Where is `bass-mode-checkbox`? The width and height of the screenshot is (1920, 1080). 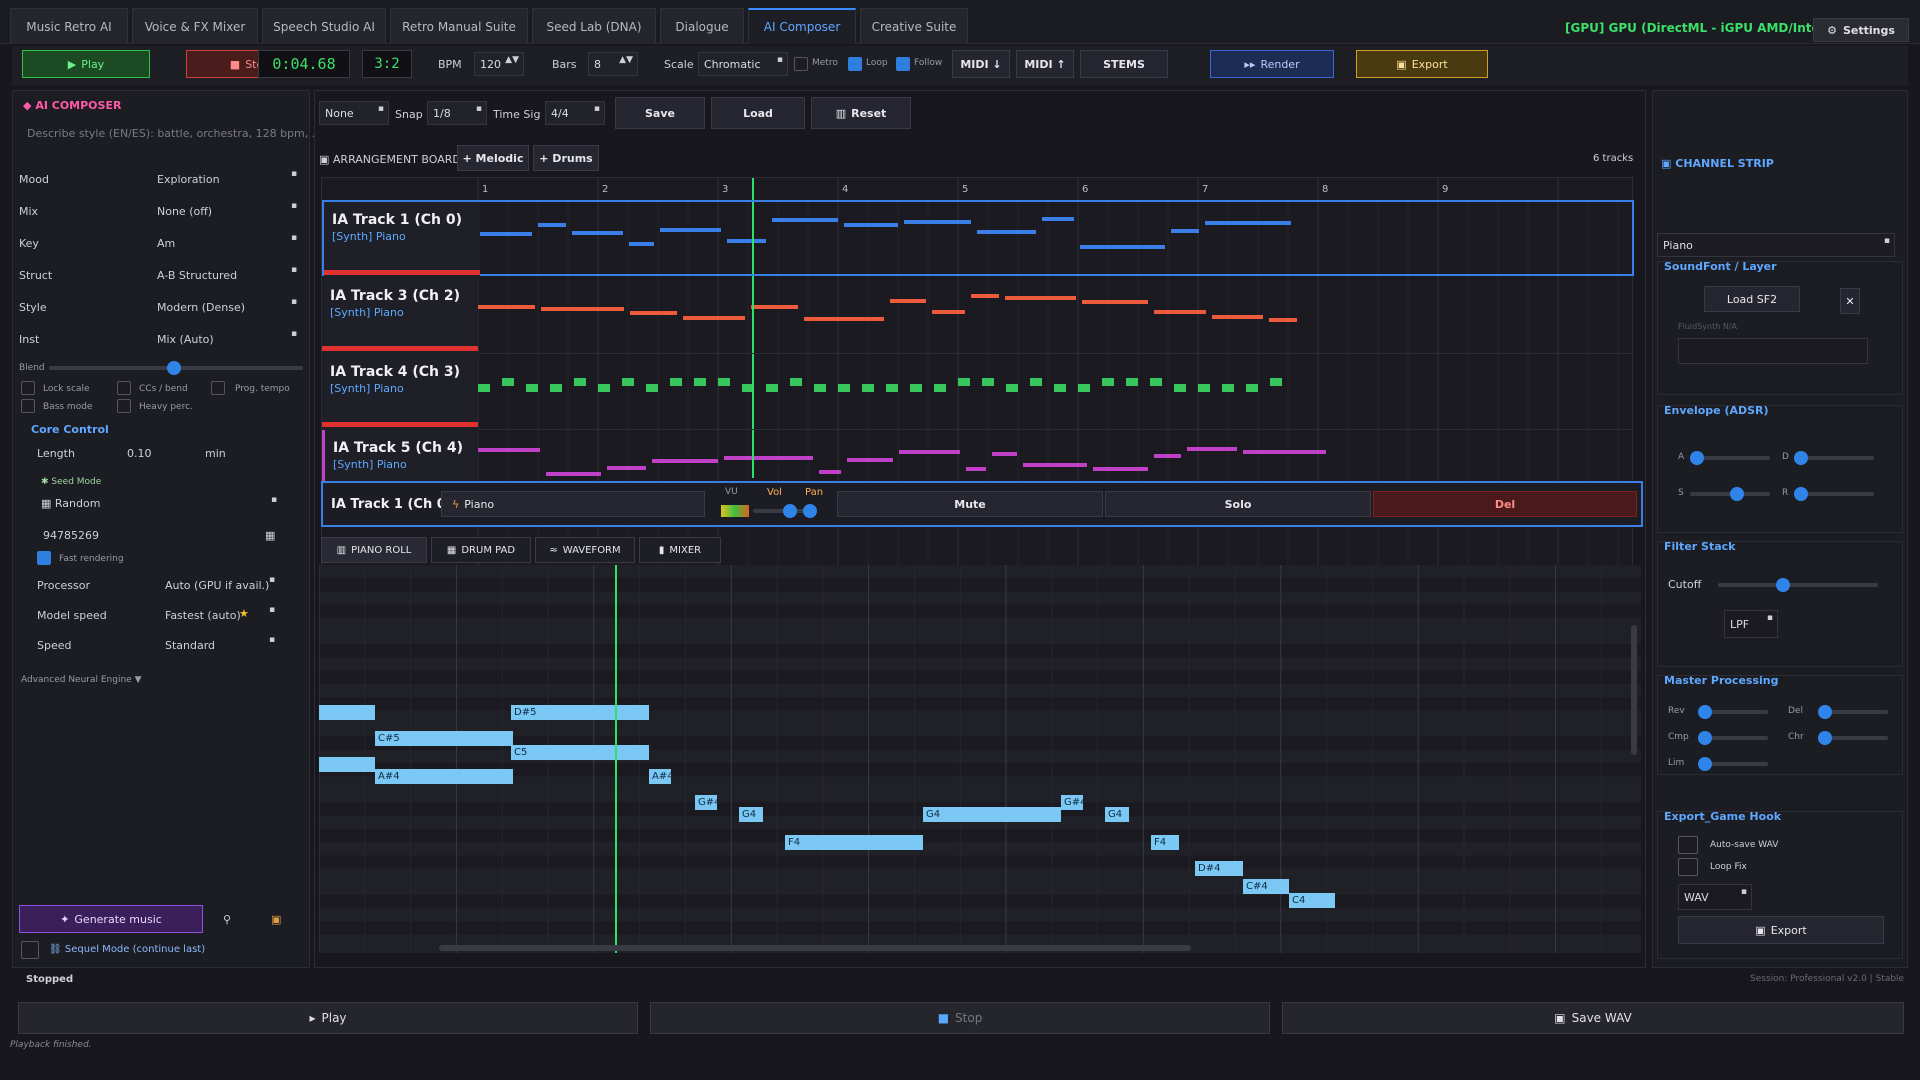
bass-mode-checkbox is located at coordinates (28, 406).